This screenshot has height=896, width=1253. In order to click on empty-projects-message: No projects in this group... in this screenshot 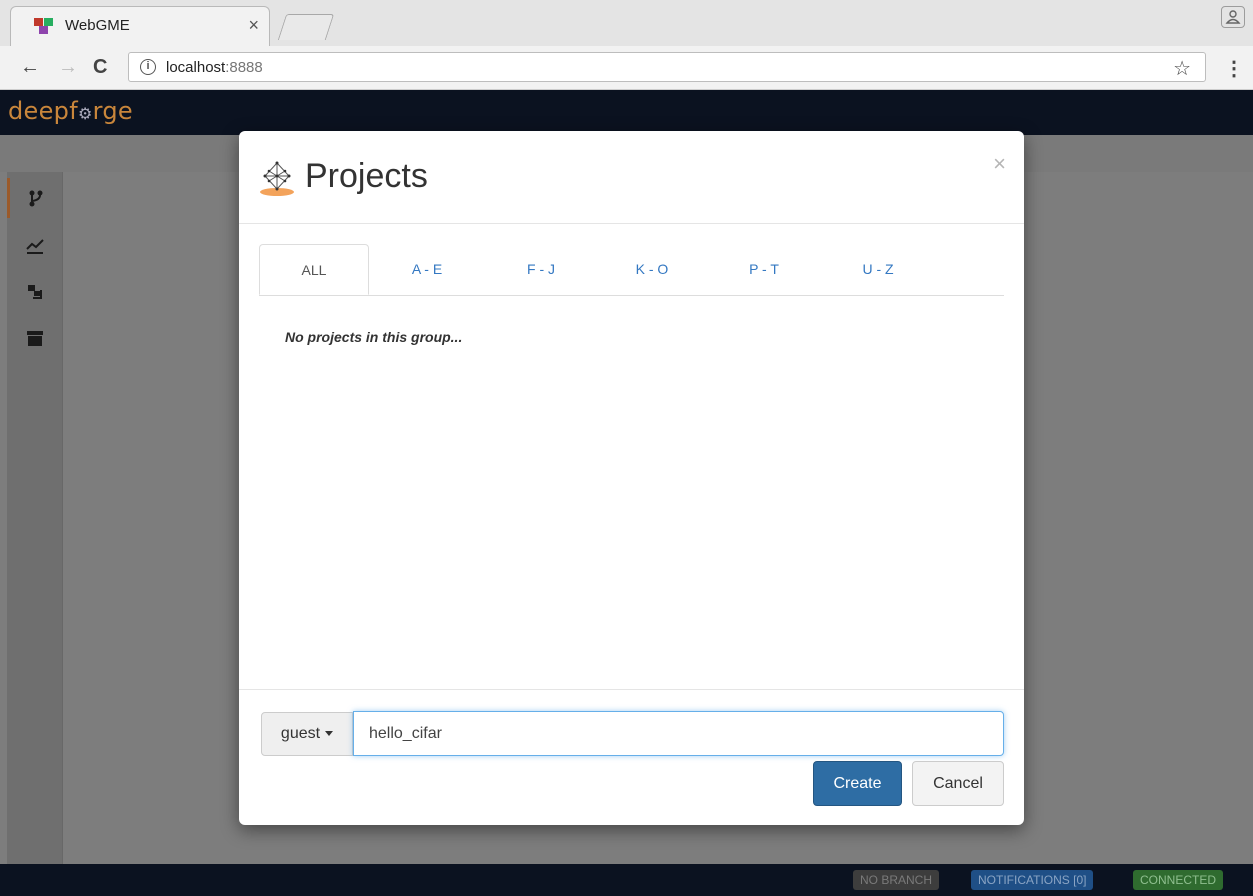, I will do `click(374, 337)`.